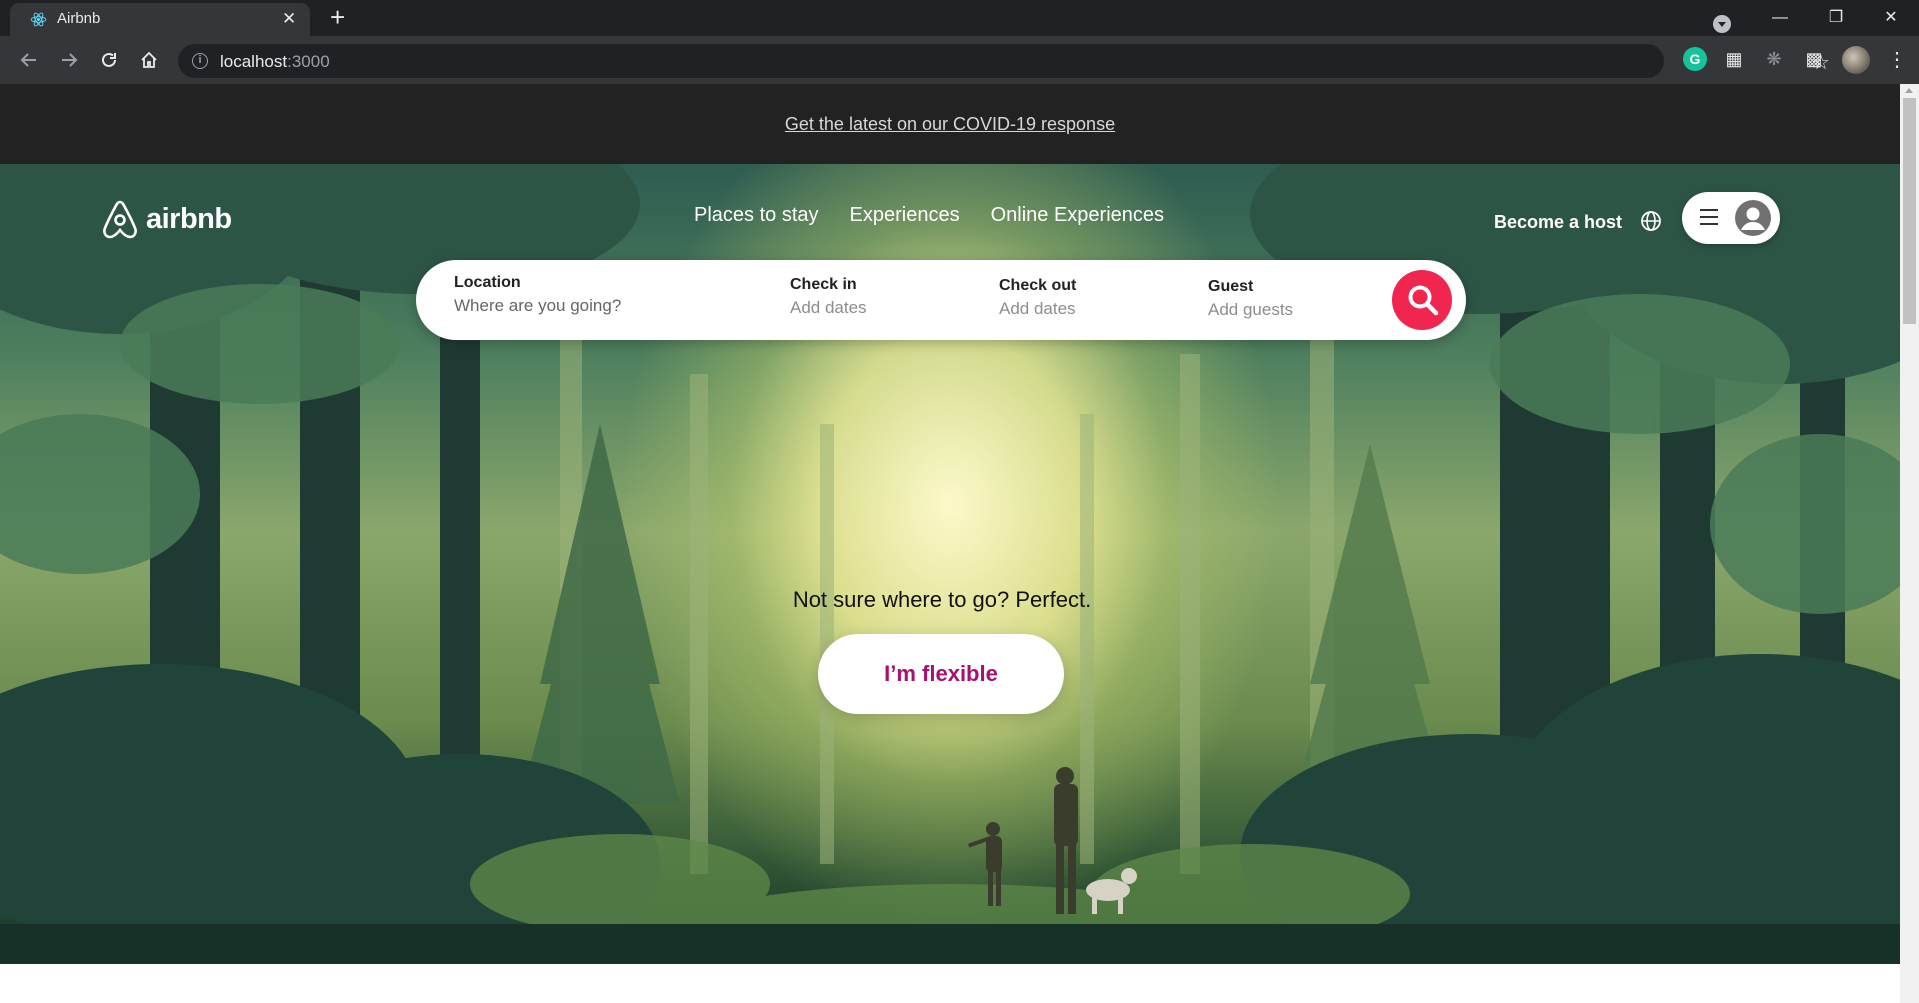  Describe the element at coordinates (120, 219) in the screenshot. I see `airbnb-belo-icon` at that location.